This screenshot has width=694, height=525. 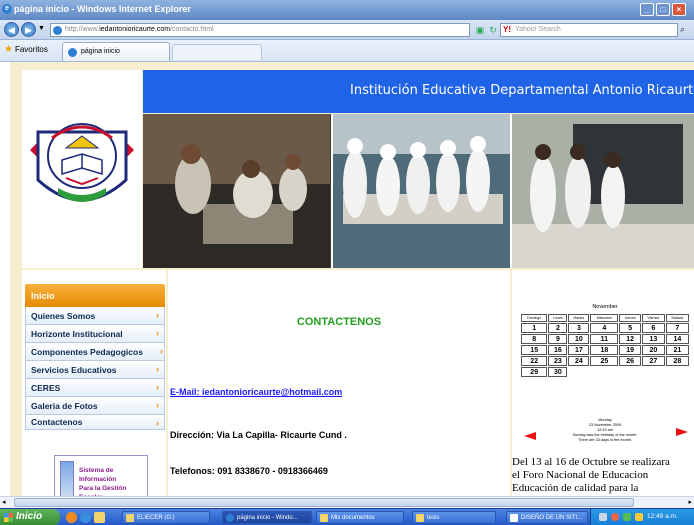 I want to click on forward-button: ▶, so click(x=28, y=29).